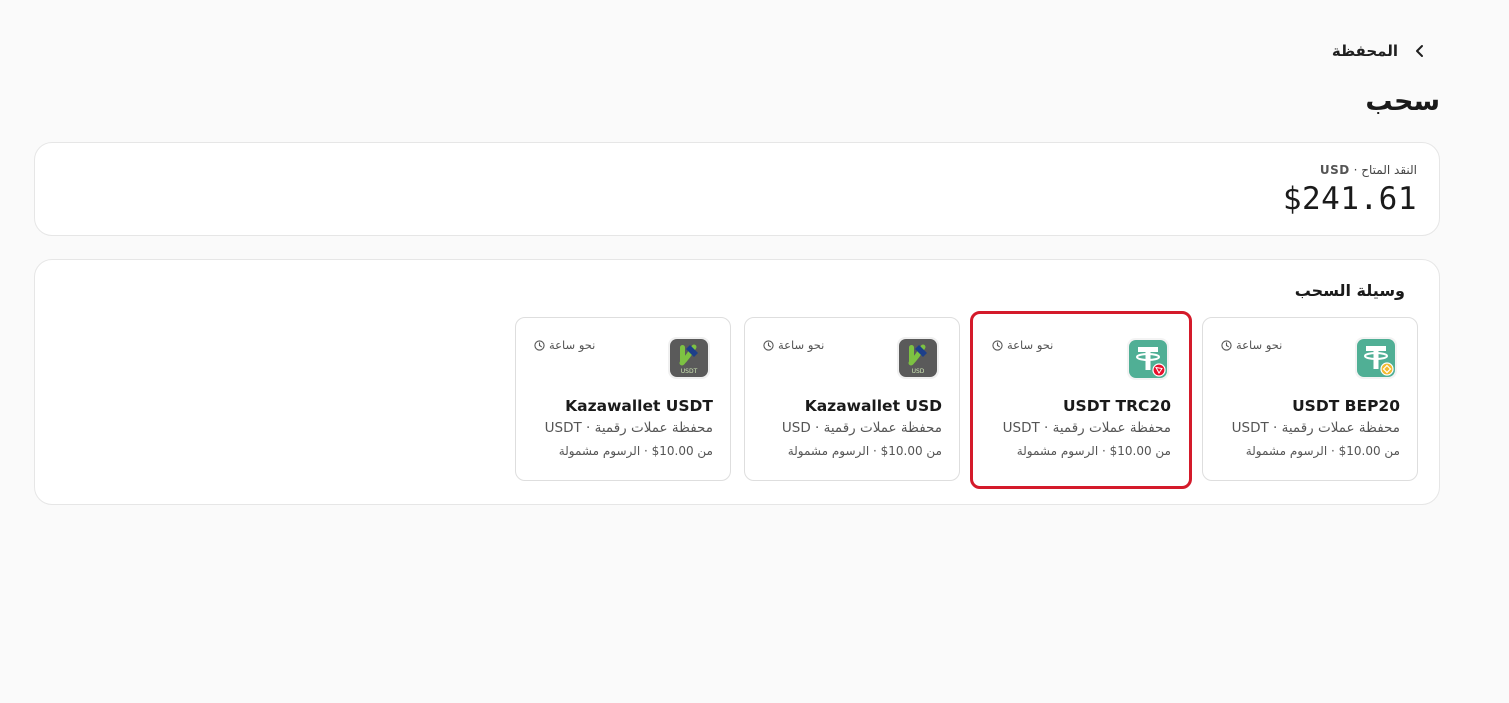  I want to click on balance-label: النقد المتاح · USD, so click(1368, 170).